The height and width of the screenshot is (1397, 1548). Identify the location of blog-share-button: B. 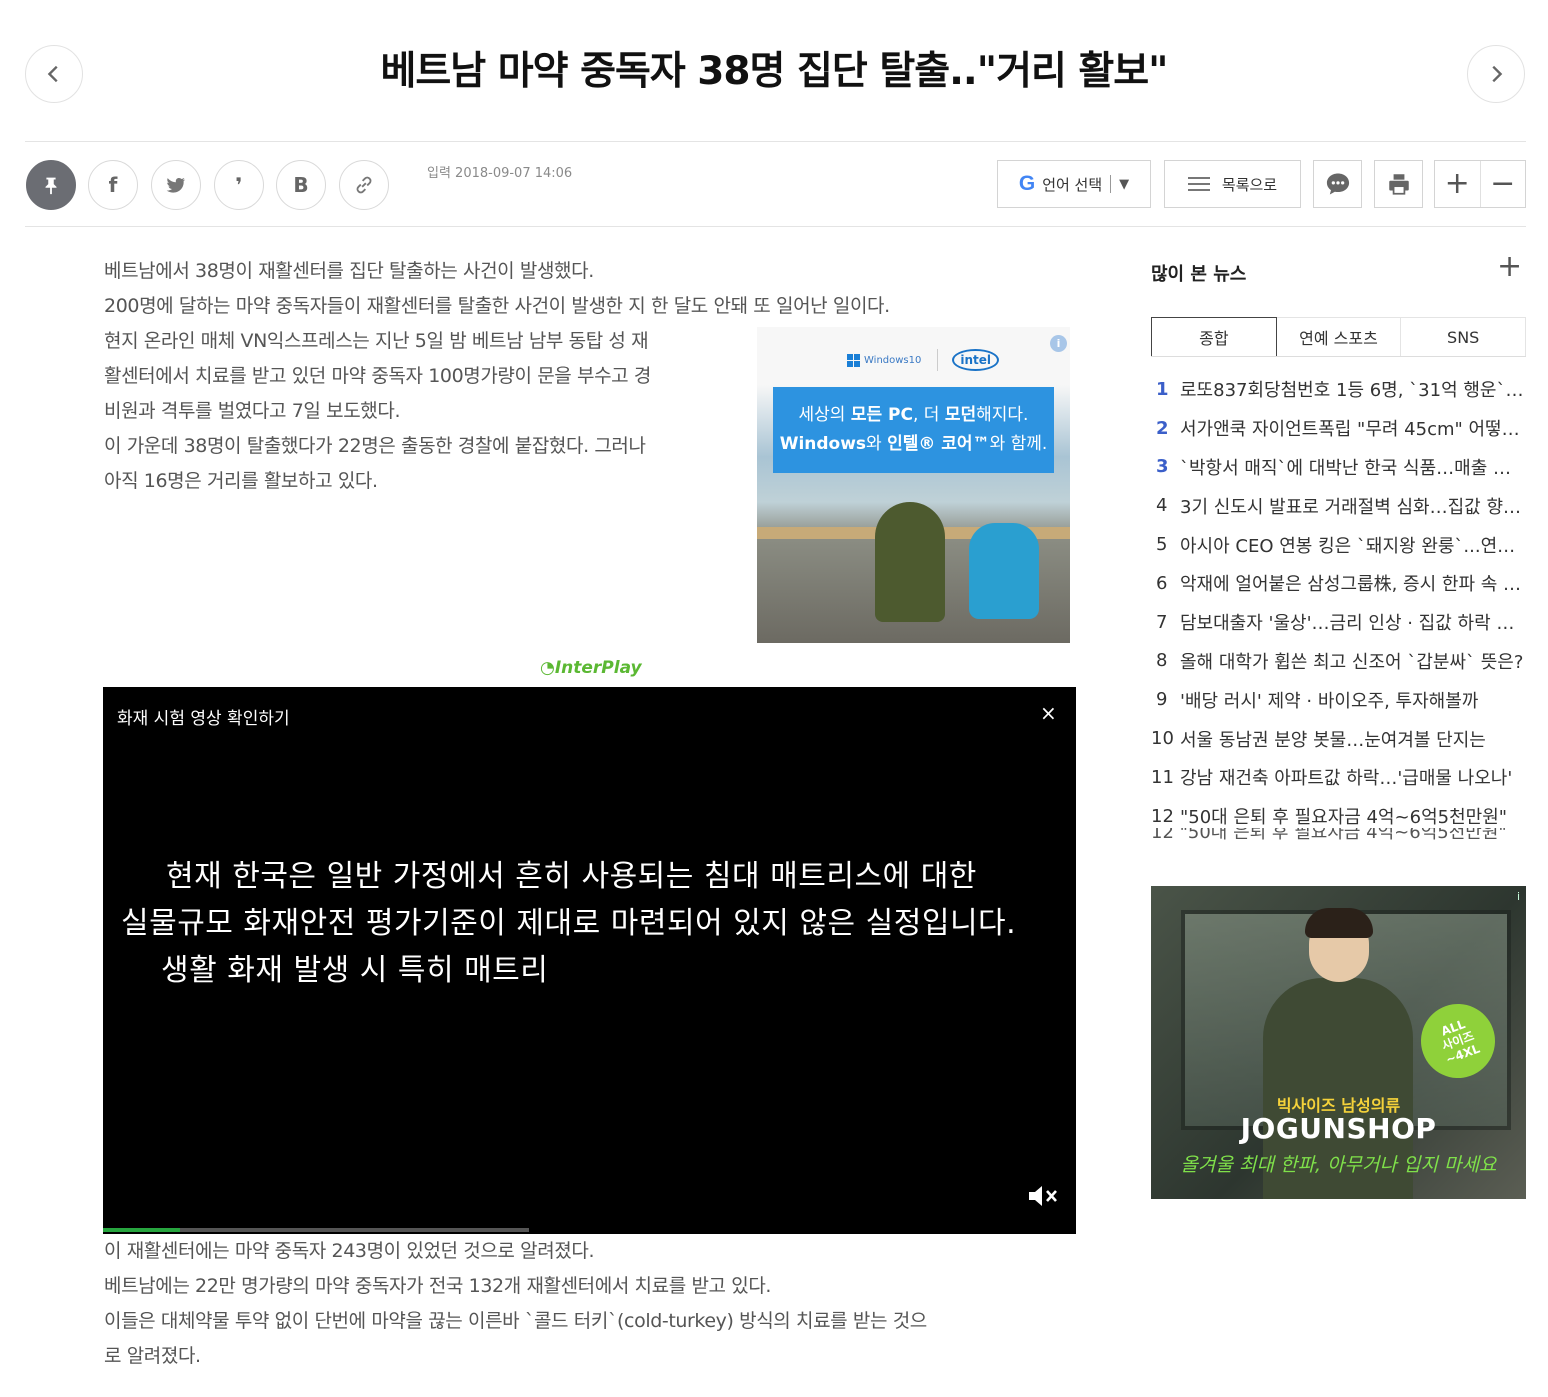
(301, 185).